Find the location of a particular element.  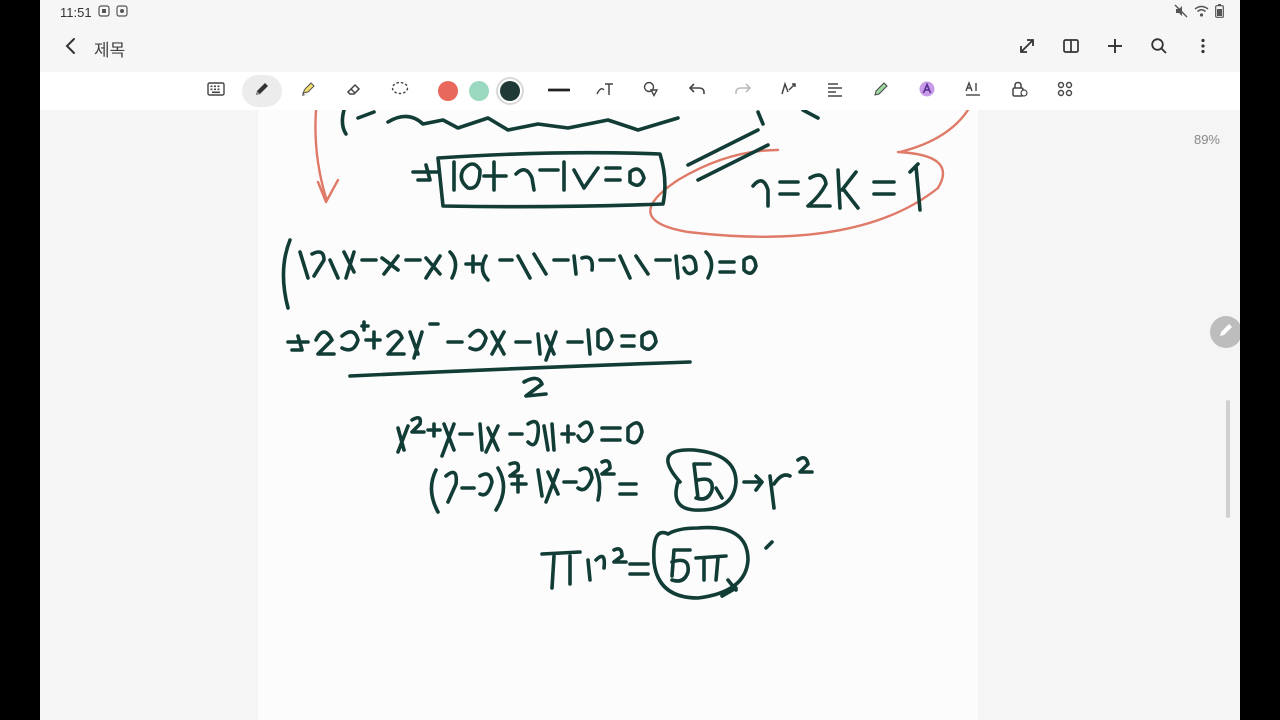

undo-button is located at coordinates (697, 91).